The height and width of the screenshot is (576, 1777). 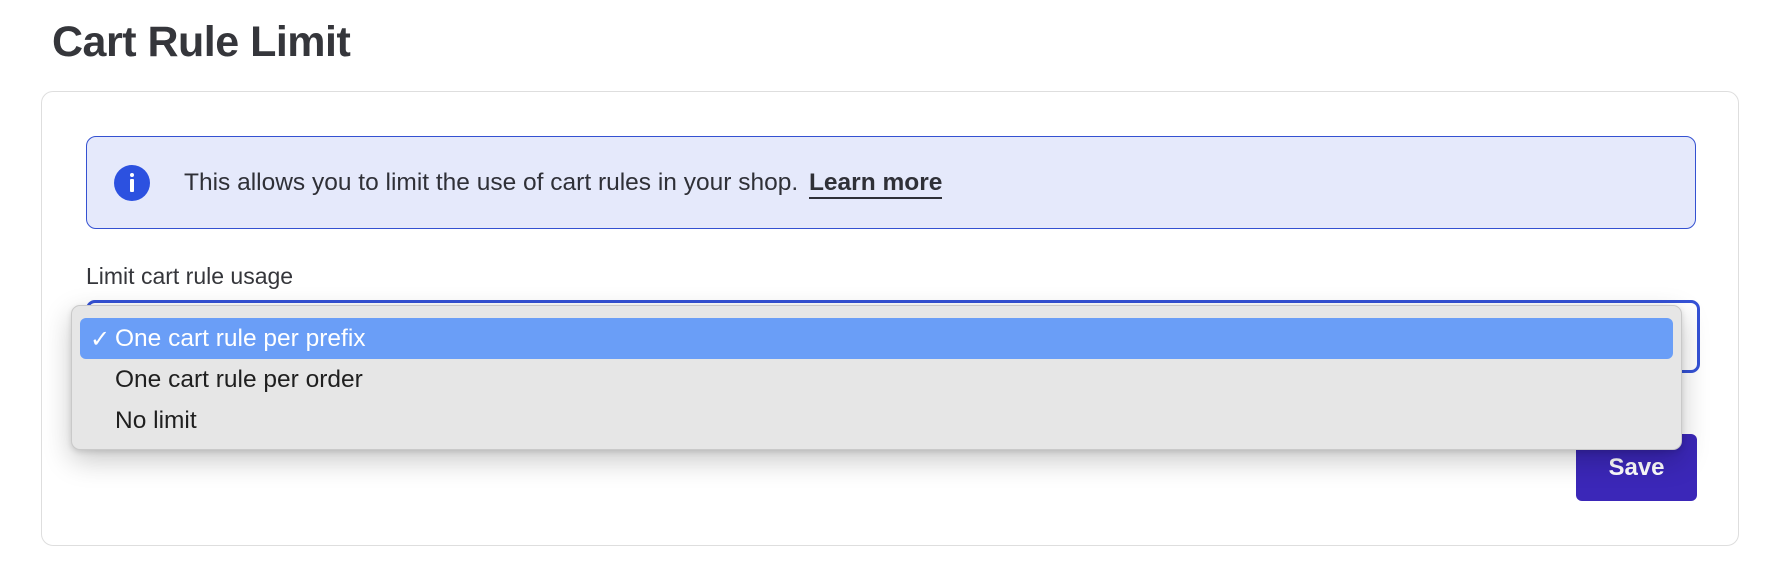 What do you see at coordinates (876, 338) in the screenshot?
I see `dropdown-option-one-per-prefix: ✓ One cart rule per prefix` at bounding box center [876, 338].